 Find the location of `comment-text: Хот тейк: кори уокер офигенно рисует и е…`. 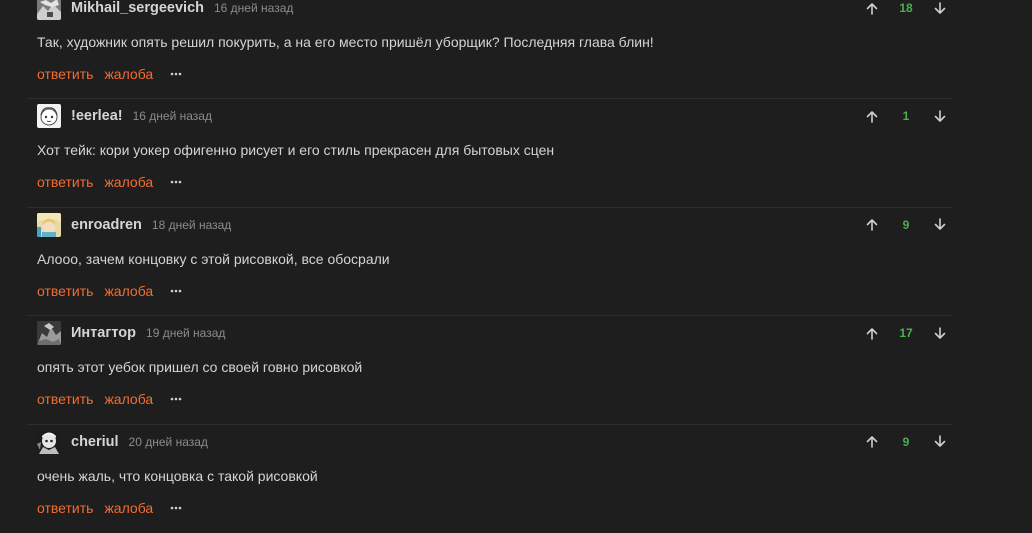

comment-text: Хот тейк: кори уокер офигенно рисует и е… is located at coordinates (296, 150).